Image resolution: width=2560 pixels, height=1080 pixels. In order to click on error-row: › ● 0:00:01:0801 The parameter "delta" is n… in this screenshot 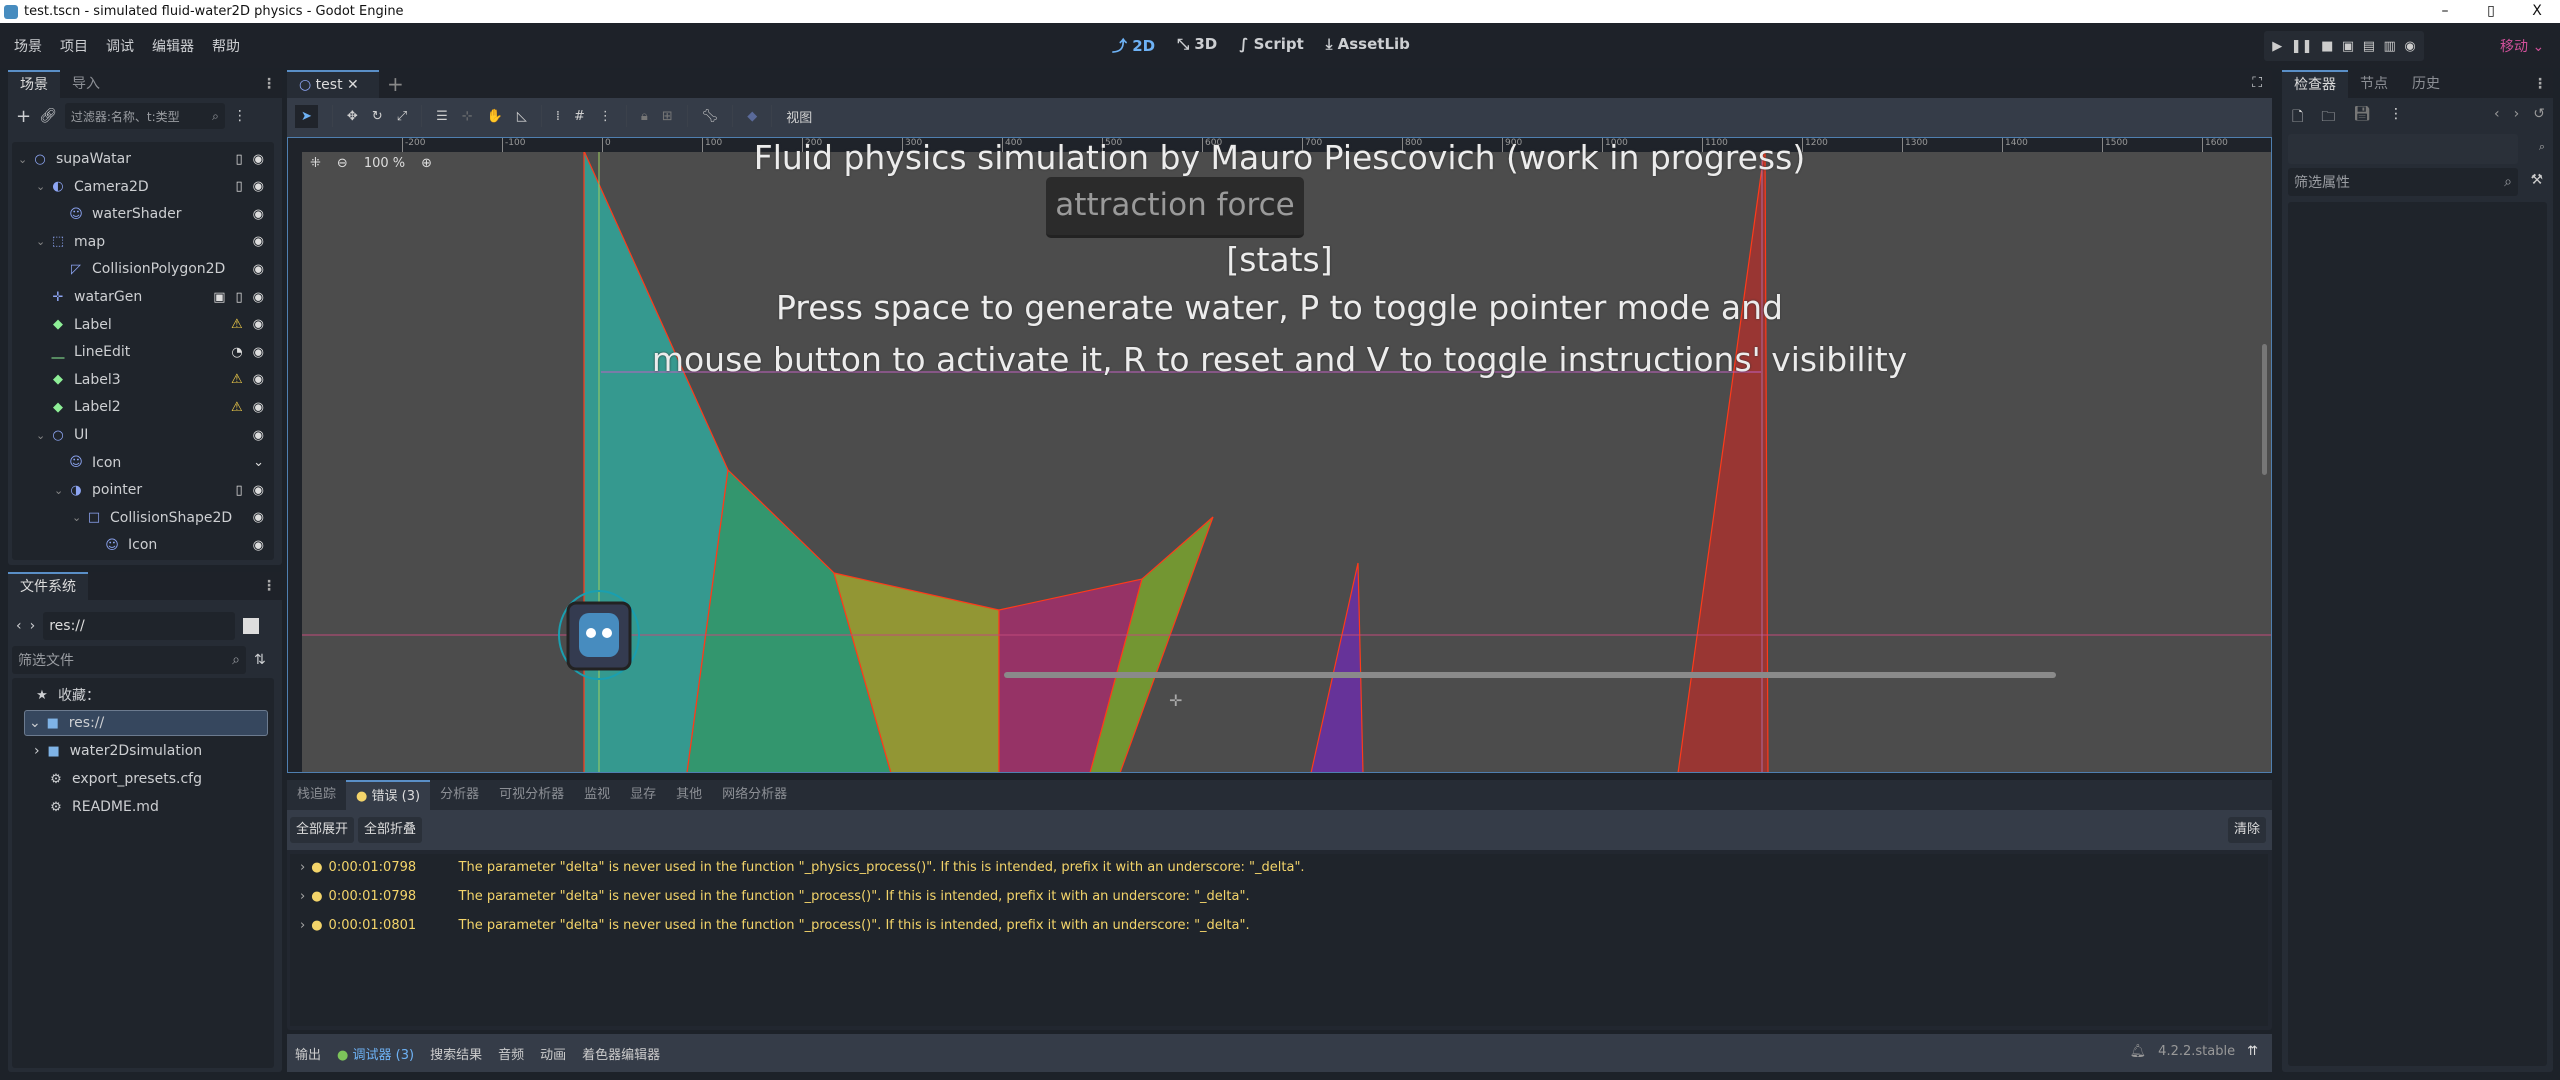, I will do `click(775, 925)`.